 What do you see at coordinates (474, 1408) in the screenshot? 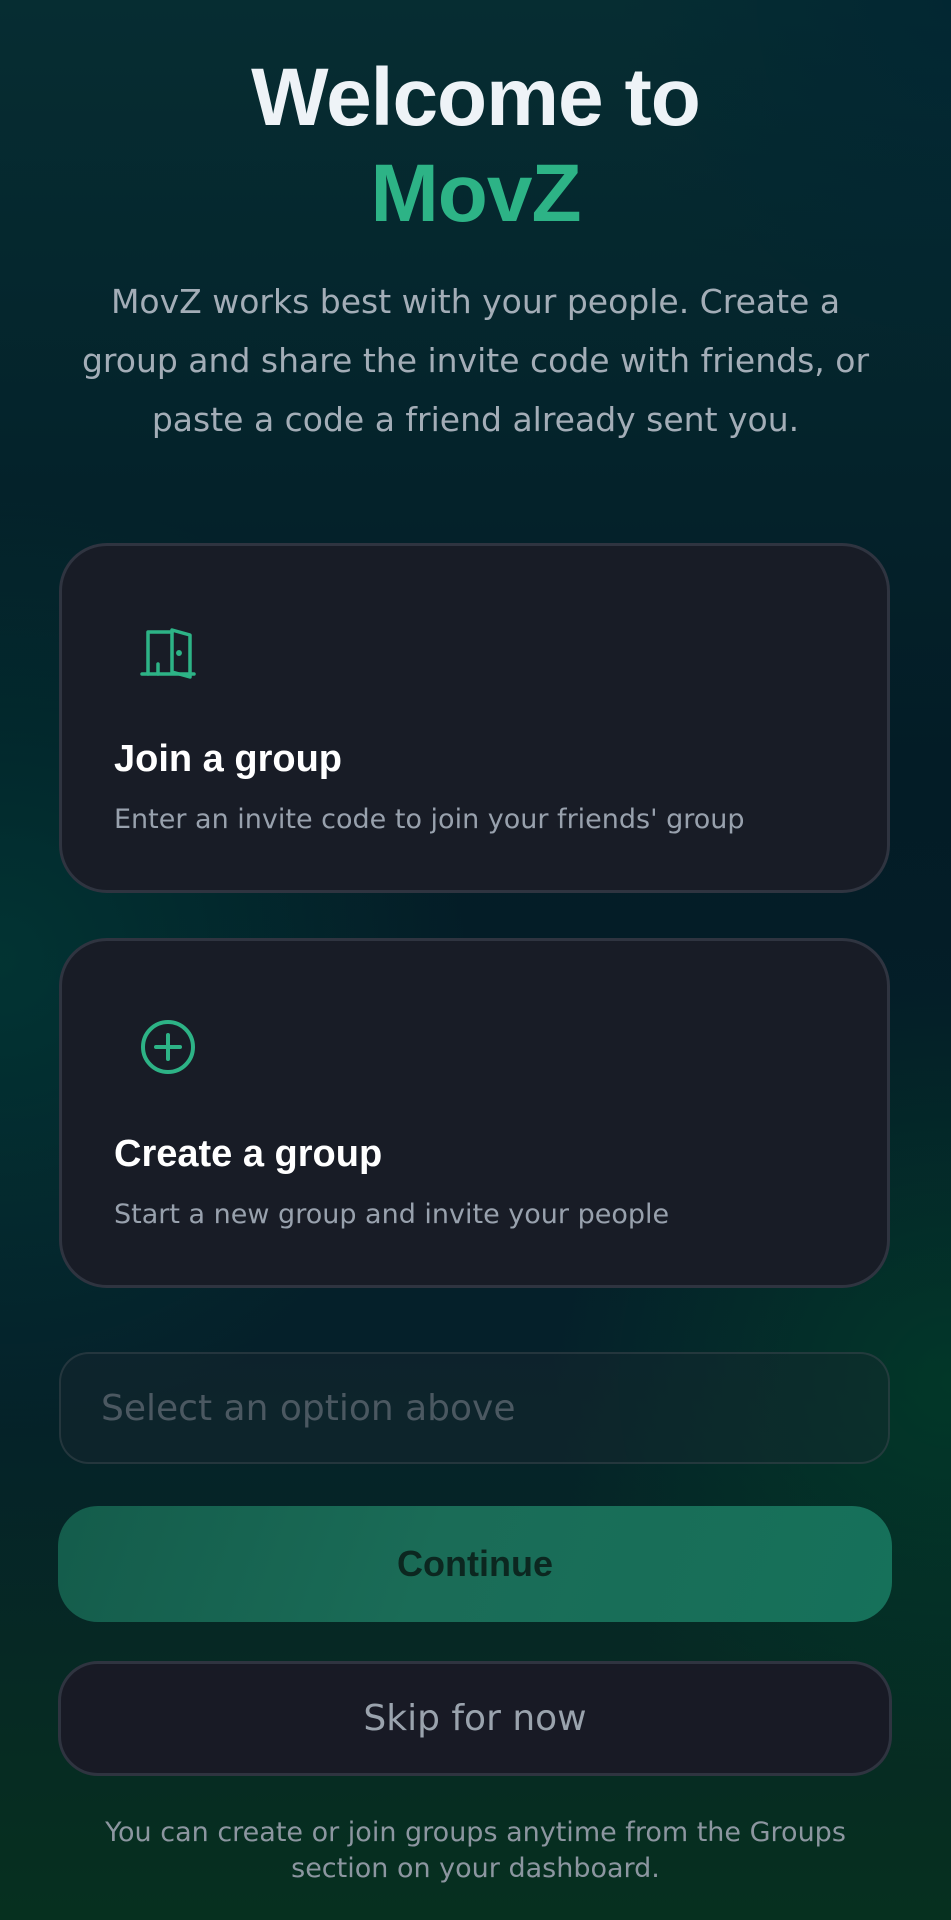
I see `invite-code-input` at bounding box center [474, 1408].